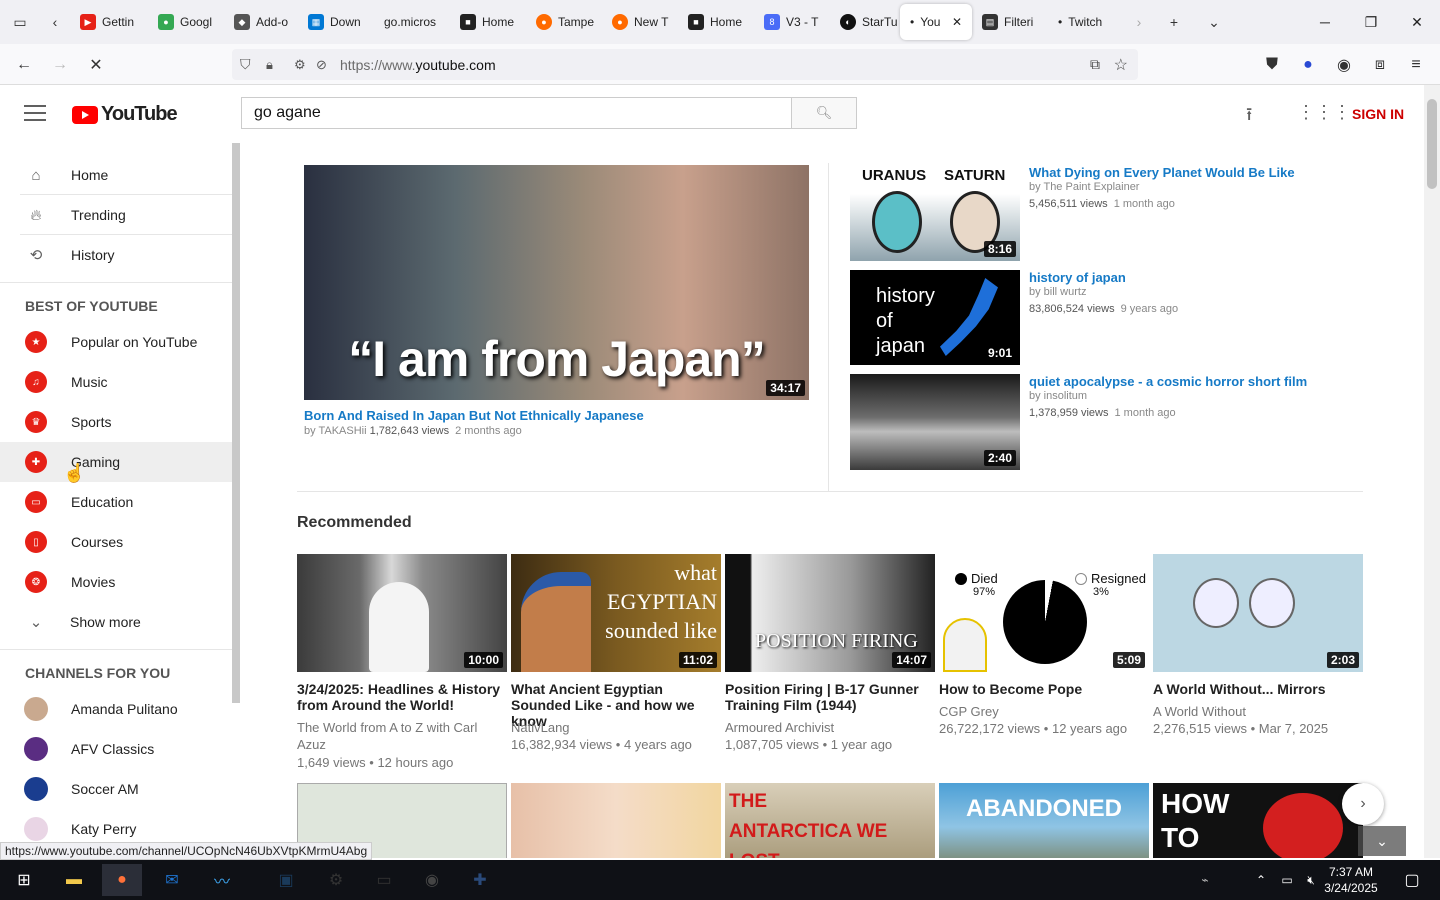 The width and height of the screenshot is (1440, 900). Describe the element at coordinates (1214, 22) in the screenshot. I see `list-tabs-chevron-icon: ⌄` at that location.